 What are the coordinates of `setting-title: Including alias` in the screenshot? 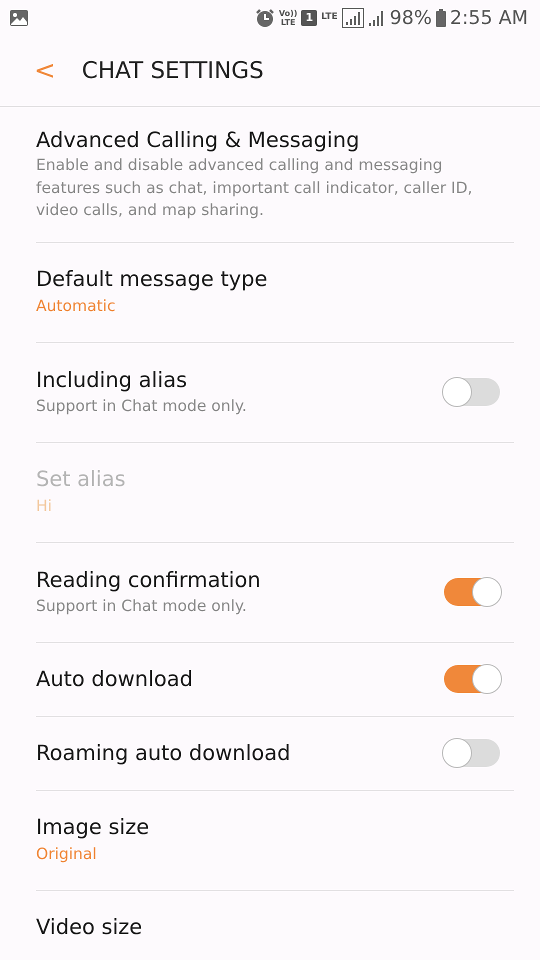 It's located at (112, 380).